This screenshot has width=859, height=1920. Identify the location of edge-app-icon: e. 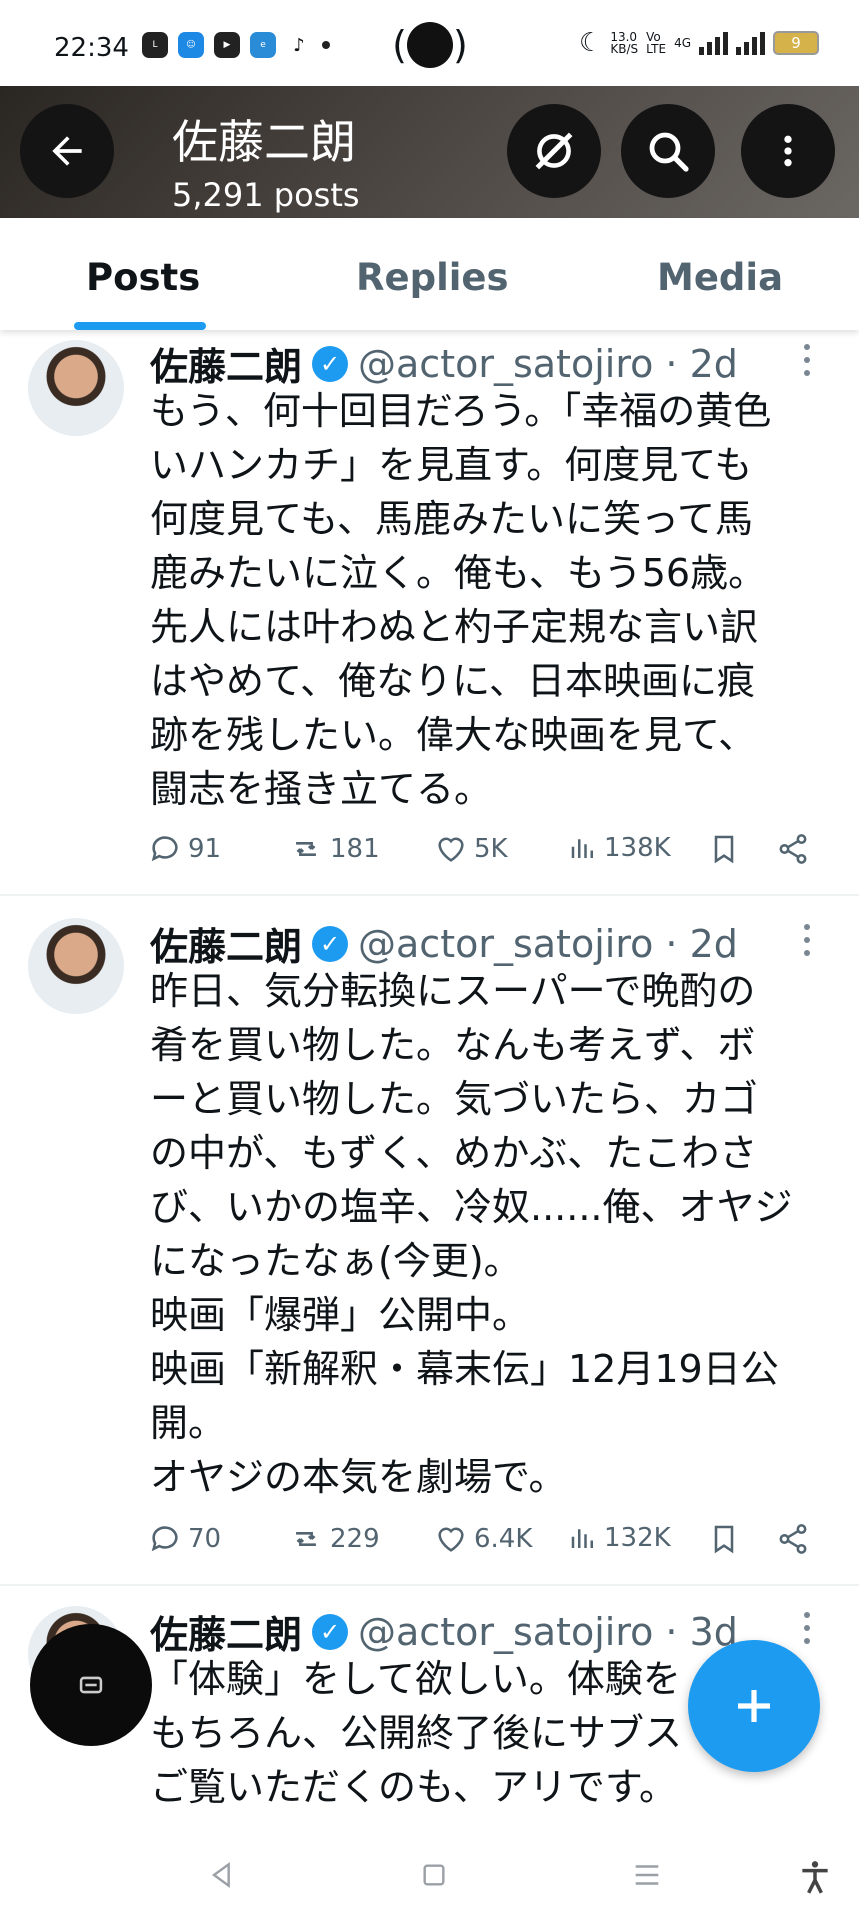
(263, 45).